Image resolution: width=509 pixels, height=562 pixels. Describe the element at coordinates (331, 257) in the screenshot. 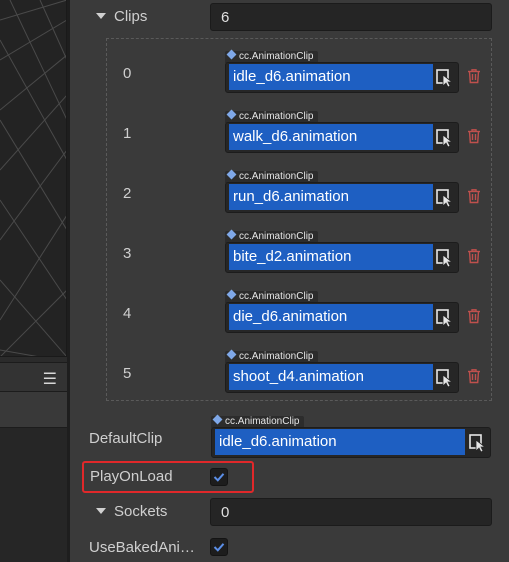

I see `clip-asset-value: bite_d2.animation` at that location.